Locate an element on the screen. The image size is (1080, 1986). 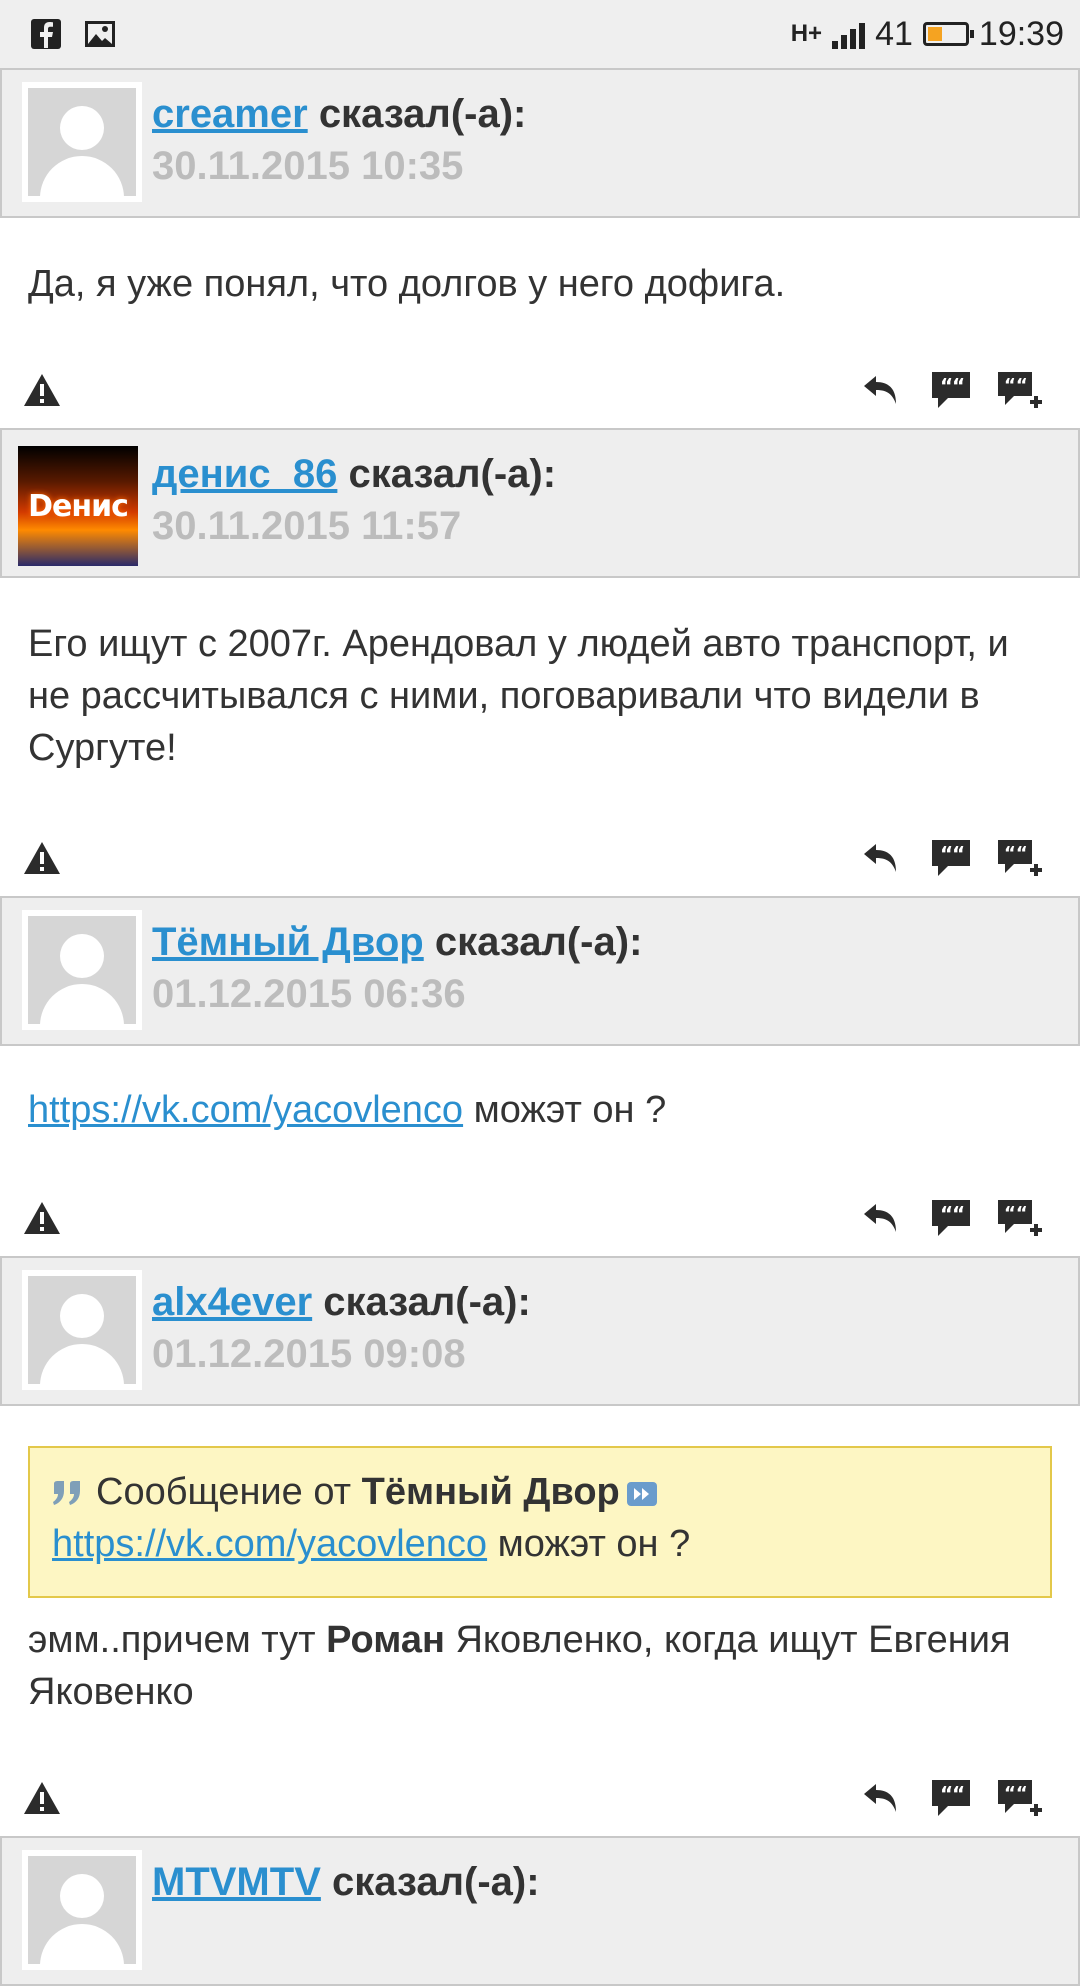
signal-text: 41 is located at coordinates (894, 33).